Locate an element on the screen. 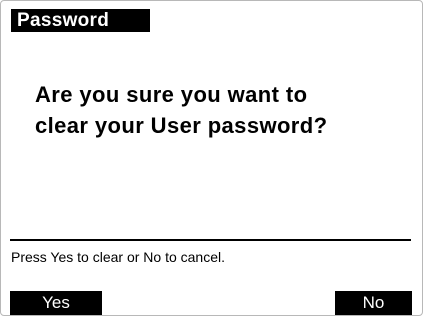 This screenshot has height=318, width=426. no-button: No is located at coordinates (373, 303).